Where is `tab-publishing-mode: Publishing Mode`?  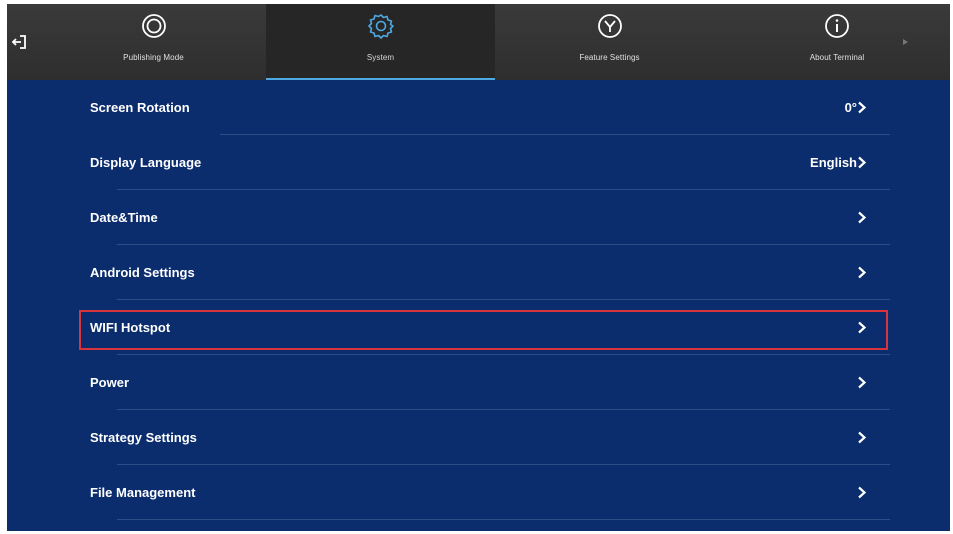 tab-publishing-mode: Publishing Mode is located at coordinates (153, 42).